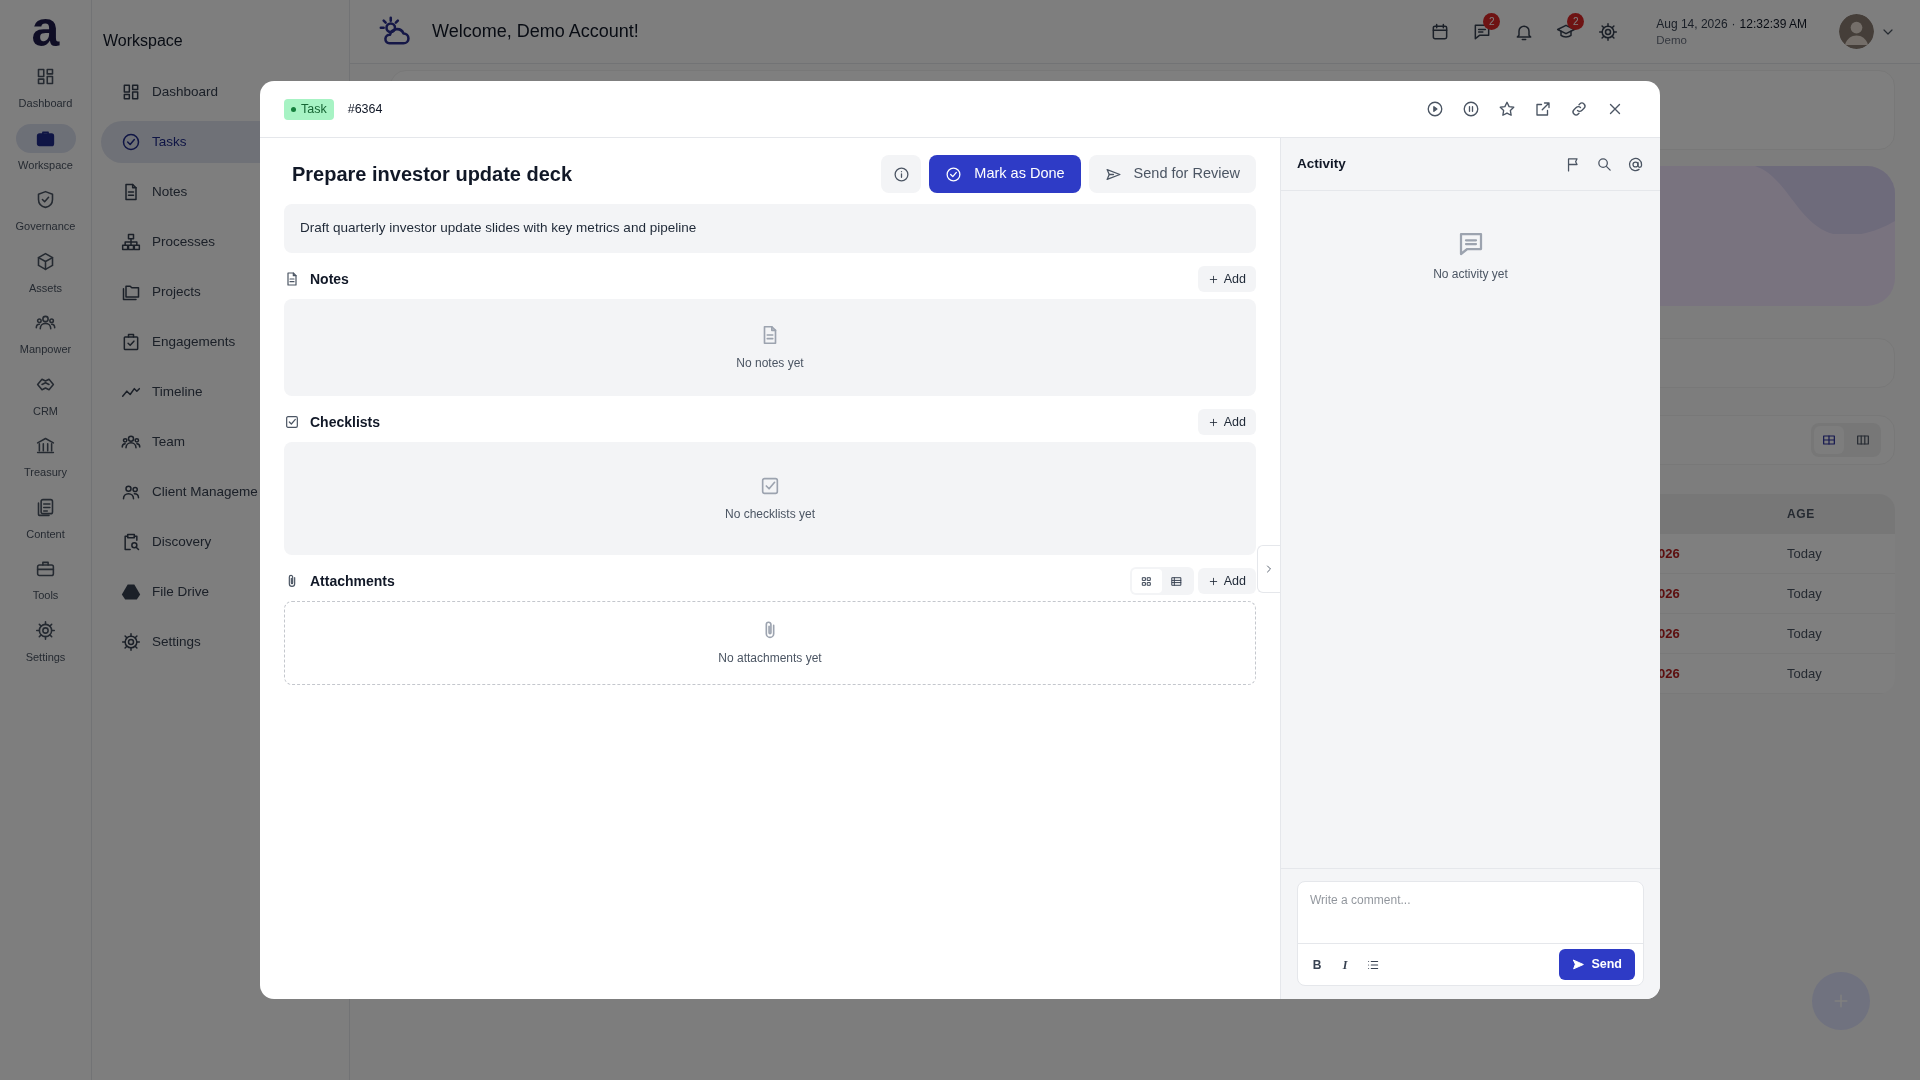 Image resolution: width=1920 pixels, height=1080 pixels. What do you see at coordinates (1672, 40) in the screenshot?
I see `user-name: Demo` at bounding box center [1672, 40].